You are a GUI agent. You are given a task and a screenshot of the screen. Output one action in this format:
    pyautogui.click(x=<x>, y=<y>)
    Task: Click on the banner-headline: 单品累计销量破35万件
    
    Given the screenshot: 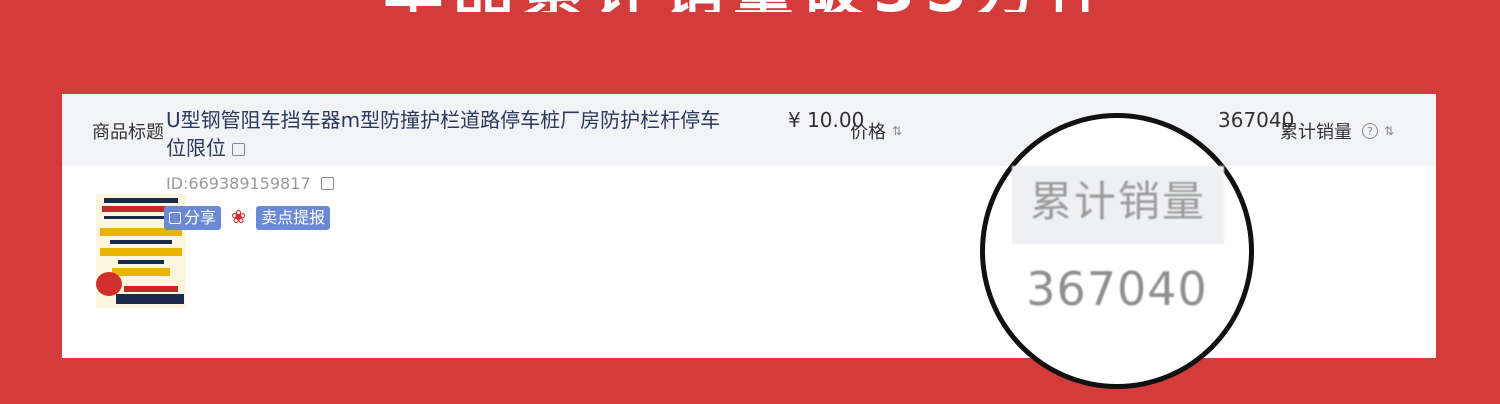 What is the action you would take?
    pyautogui.click(x=750, y=6)
    